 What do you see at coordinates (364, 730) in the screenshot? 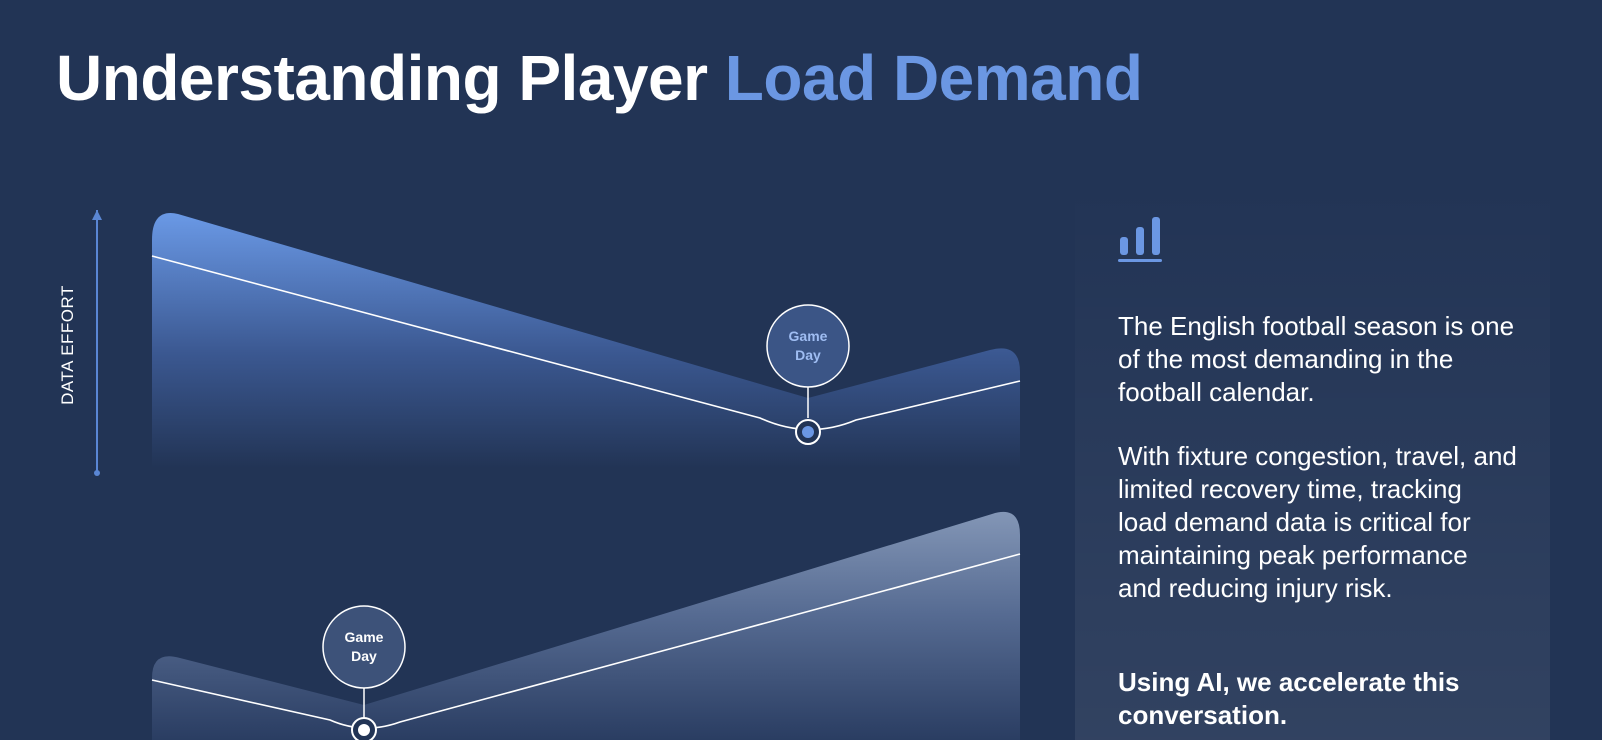
I see `bottom-game-day-point-core` at bounding box center [364, 730].